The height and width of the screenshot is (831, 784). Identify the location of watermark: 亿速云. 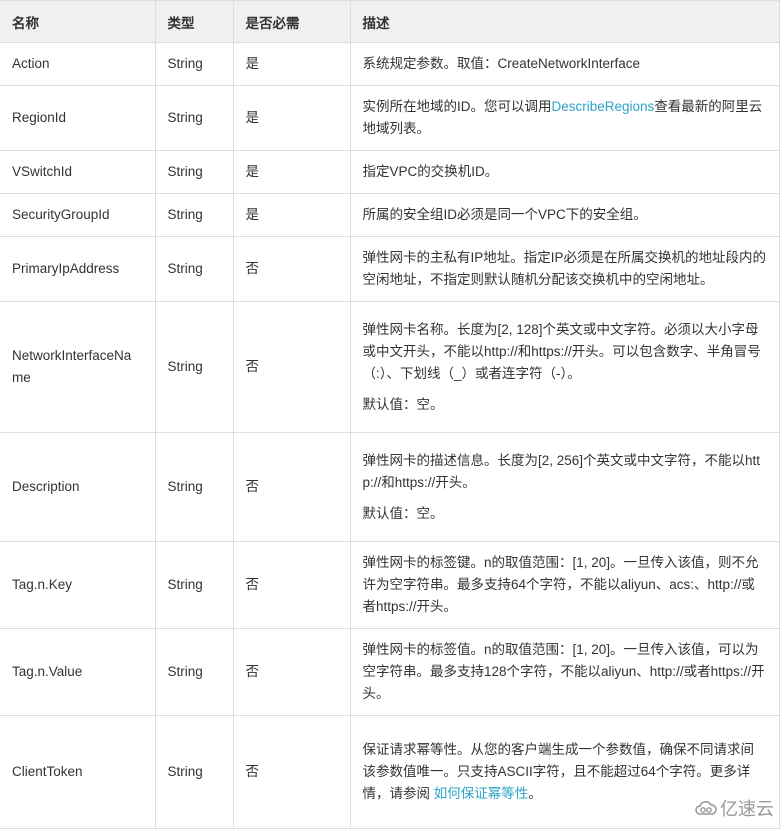
(734, 808).